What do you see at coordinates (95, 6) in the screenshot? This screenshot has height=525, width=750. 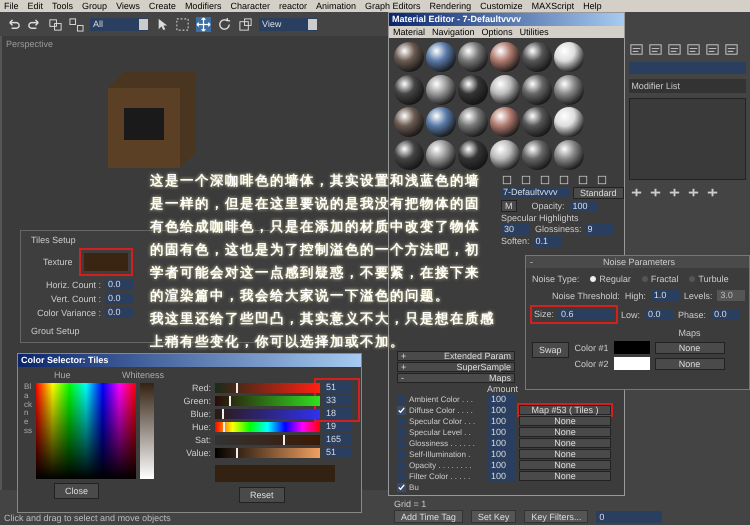 I see `menu-item: Group` at bounding box center [95, 6].